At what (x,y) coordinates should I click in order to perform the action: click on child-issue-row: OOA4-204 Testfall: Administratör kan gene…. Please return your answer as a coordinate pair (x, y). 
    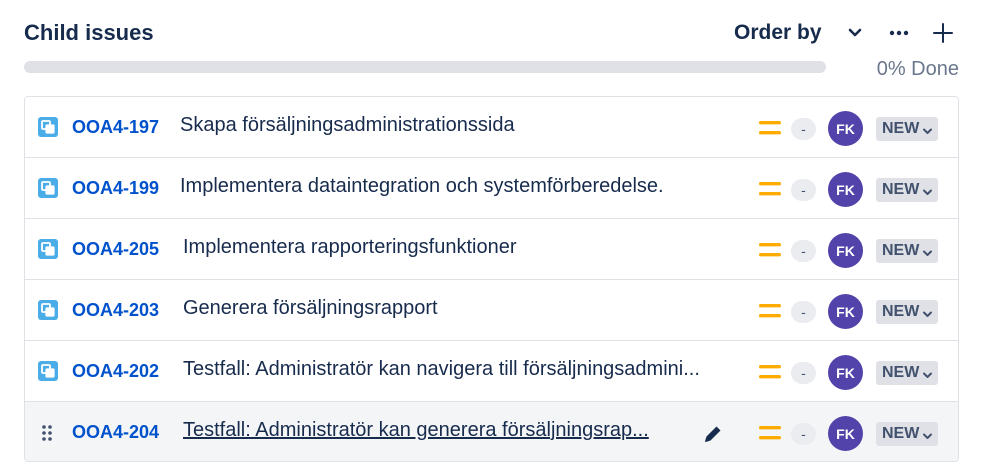
    Looking at the image, I should click on (491, 431).